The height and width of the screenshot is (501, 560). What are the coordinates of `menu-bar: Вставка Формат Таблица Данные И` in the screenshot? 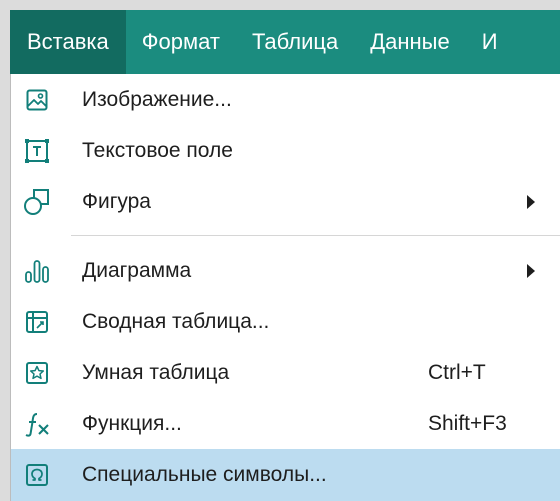 It's located at (285, 42).